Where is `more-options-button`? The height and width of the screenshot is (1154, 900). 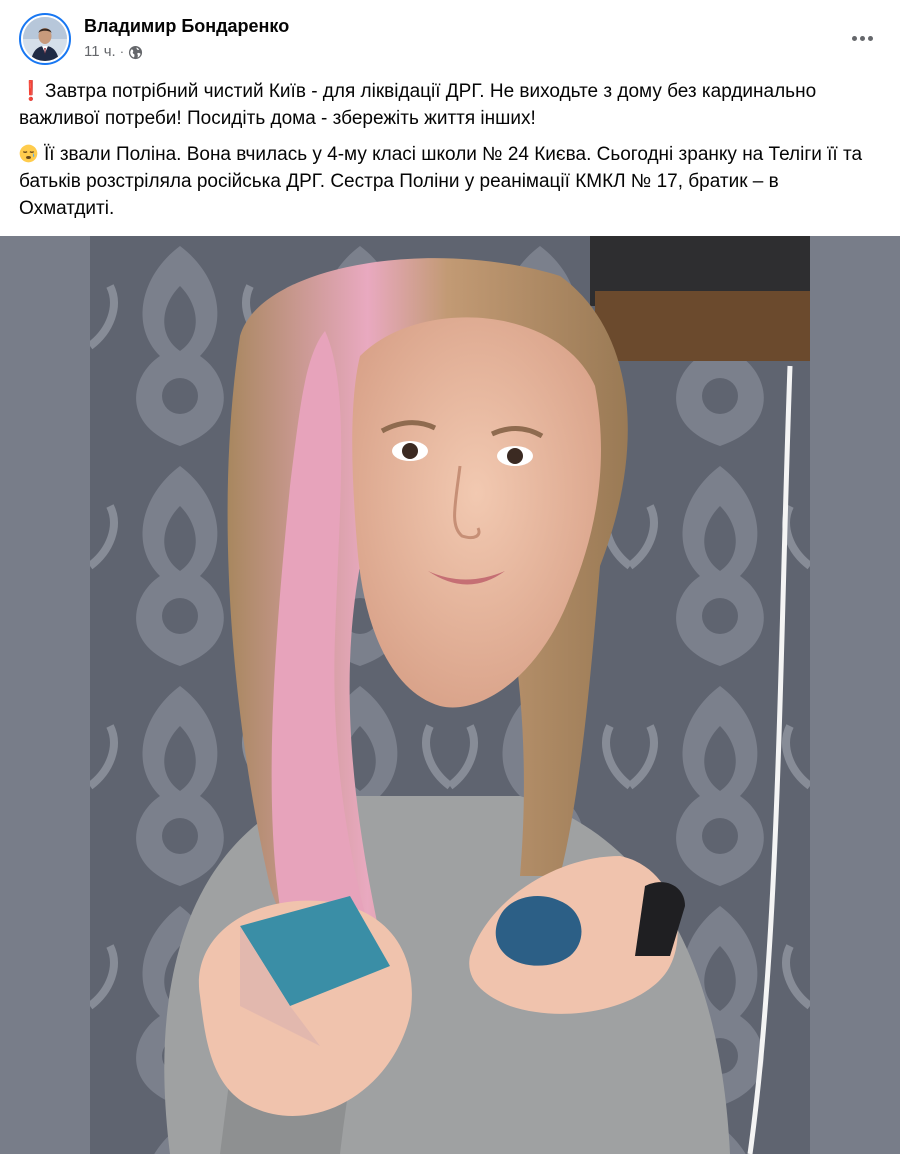 more-options-button is located at coordinates (862, 38).